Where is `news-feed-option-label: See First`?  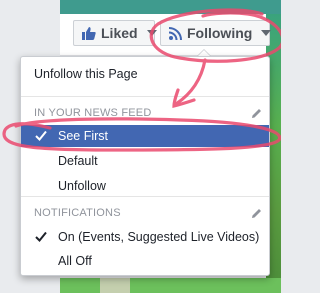
news-feed-option-label: See First is located at coordinates (83, 136).